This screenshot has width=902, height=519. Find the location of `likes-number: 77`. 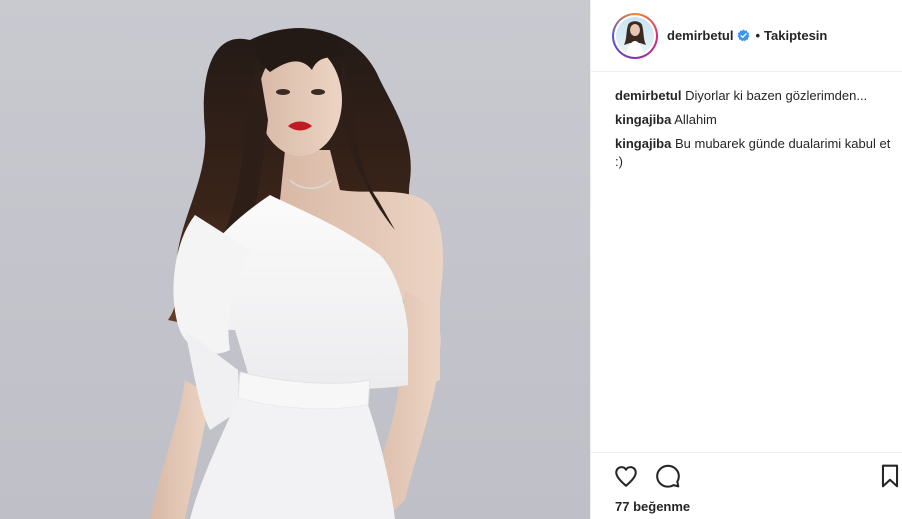

likes-number: 77 is located at coordinates (622, 506).